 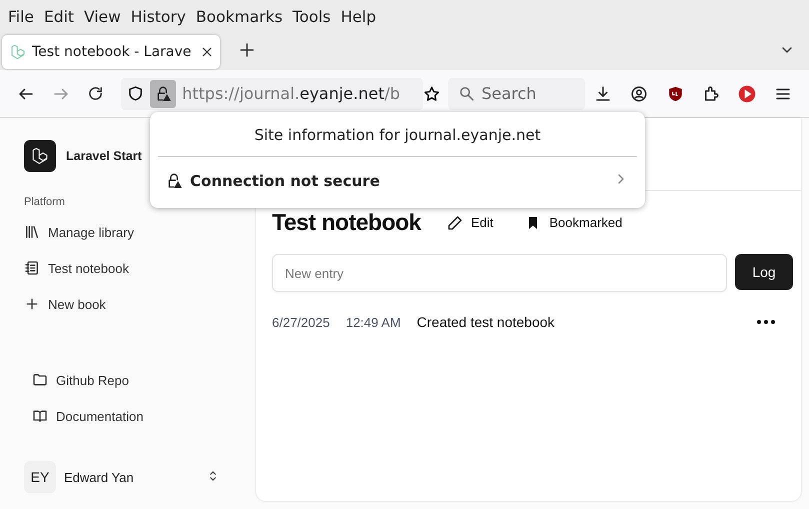 What do you see at coordinates (373, 322) in the screenshot?
I see `entry-time: 12:49 AM` at bounding box center [373, 322].